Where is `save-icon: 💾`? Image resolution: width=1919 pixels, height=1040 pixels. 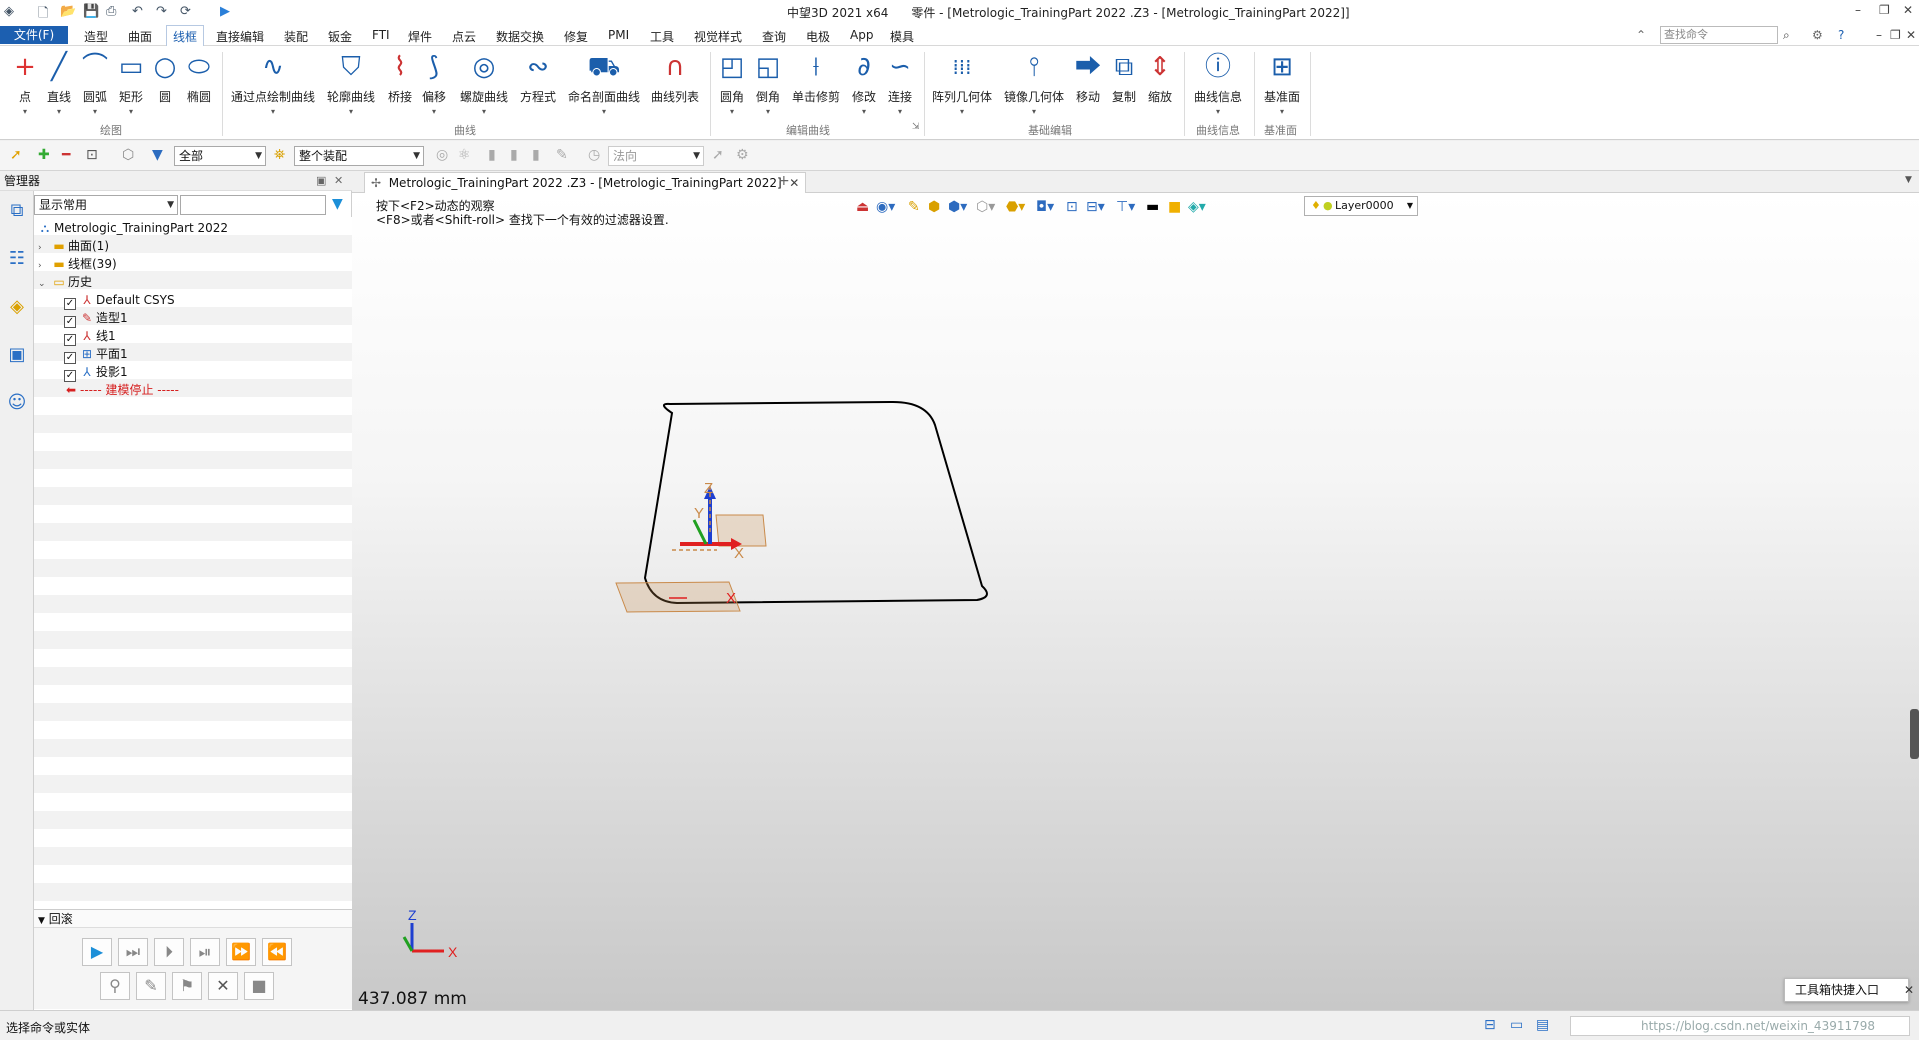 save-icon: 💾 is located at coordinates (91, 11).